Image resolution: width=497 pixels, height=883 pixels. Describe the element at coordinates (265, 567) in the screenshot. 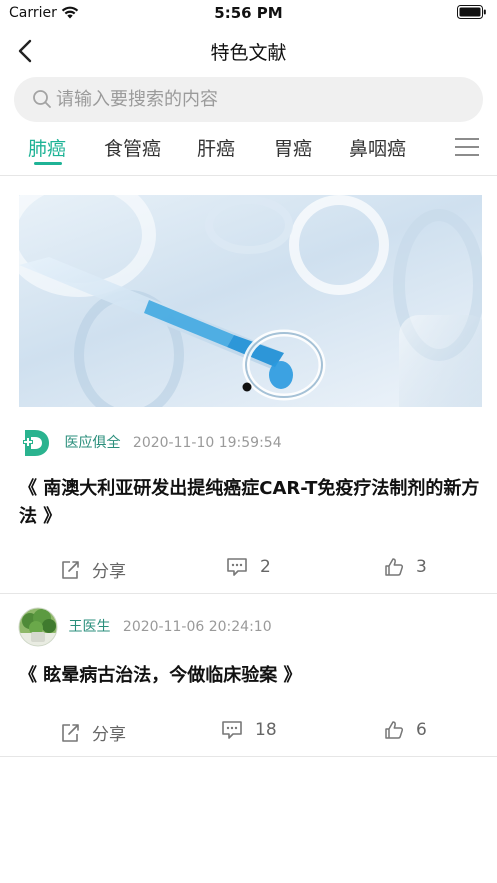

I see `comment-count: 2` at that location.